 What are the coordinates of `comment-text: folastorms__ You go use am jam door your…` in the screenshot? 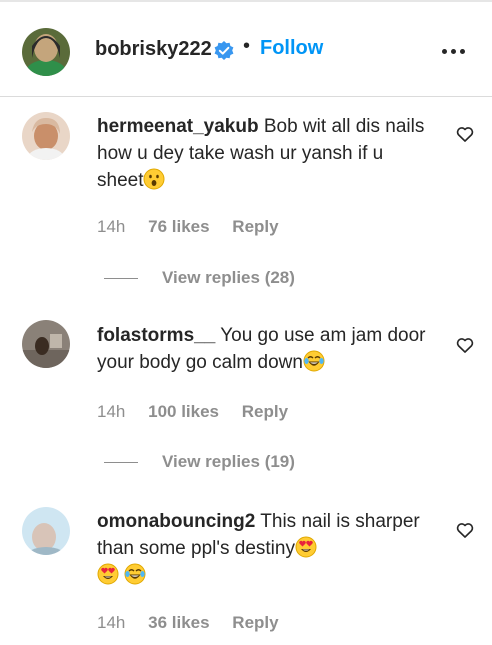 It's located at (262, 349).